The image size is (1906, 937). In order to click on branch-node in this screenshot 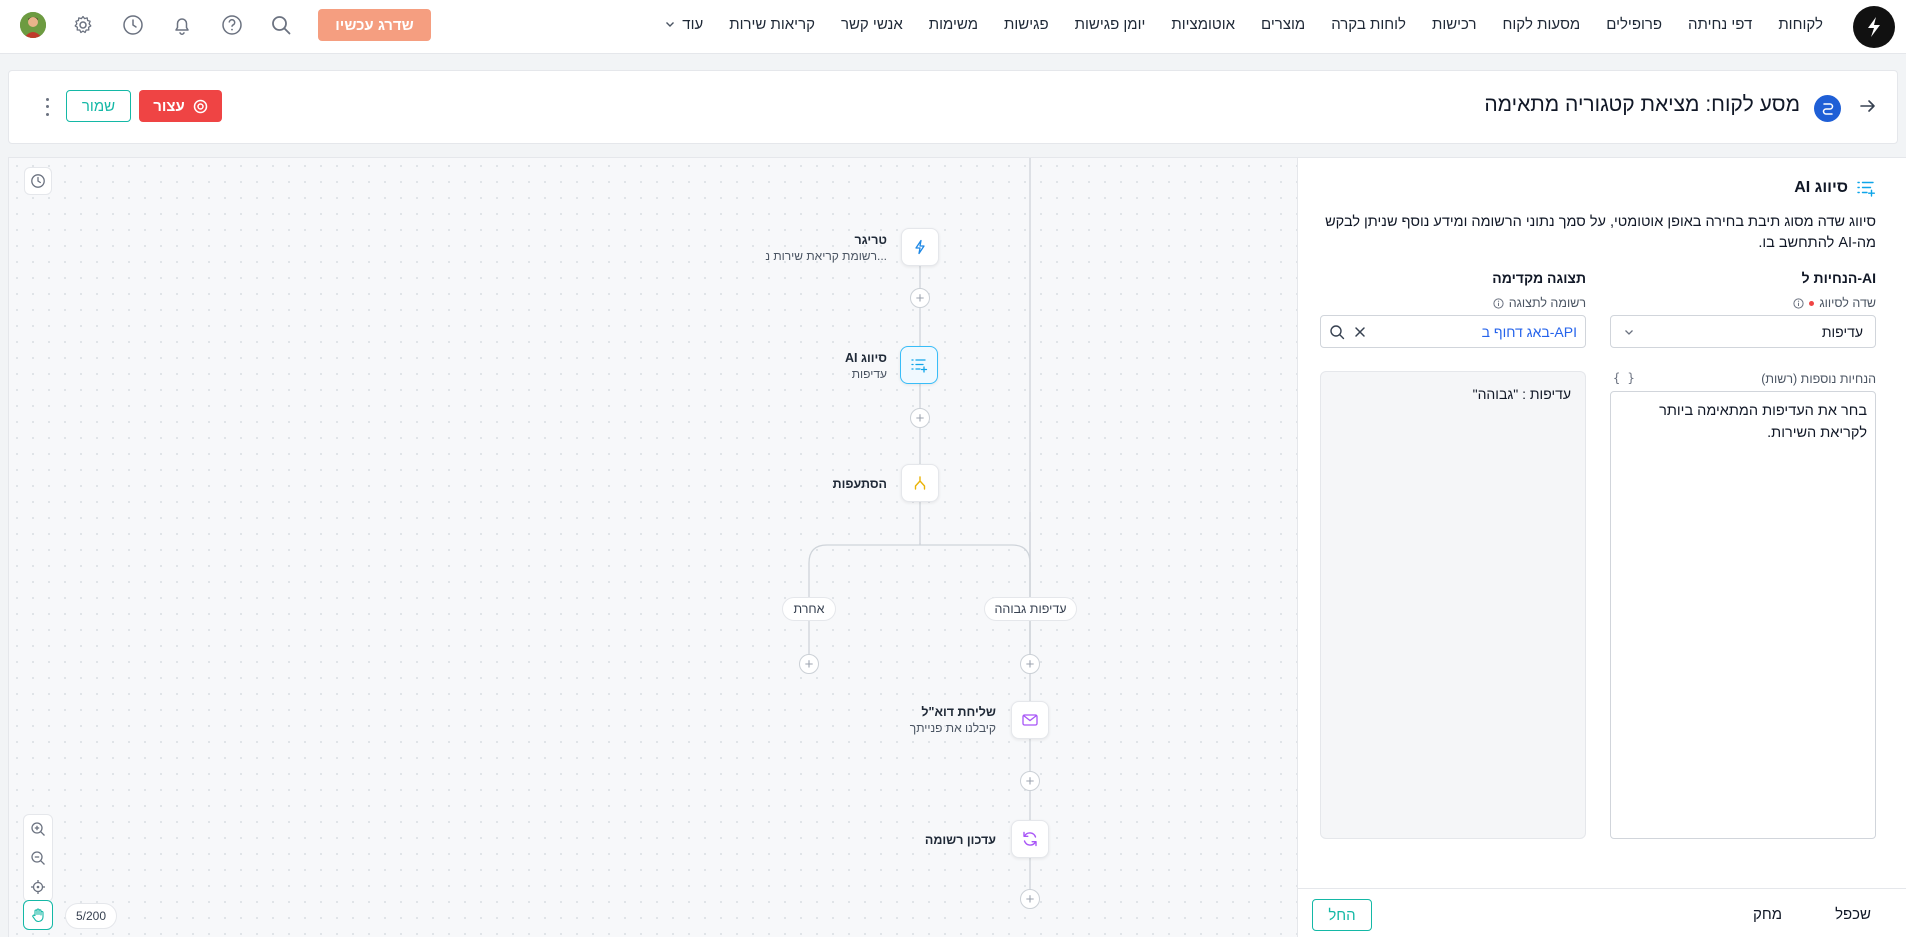, I will do `click(920, 483)`.